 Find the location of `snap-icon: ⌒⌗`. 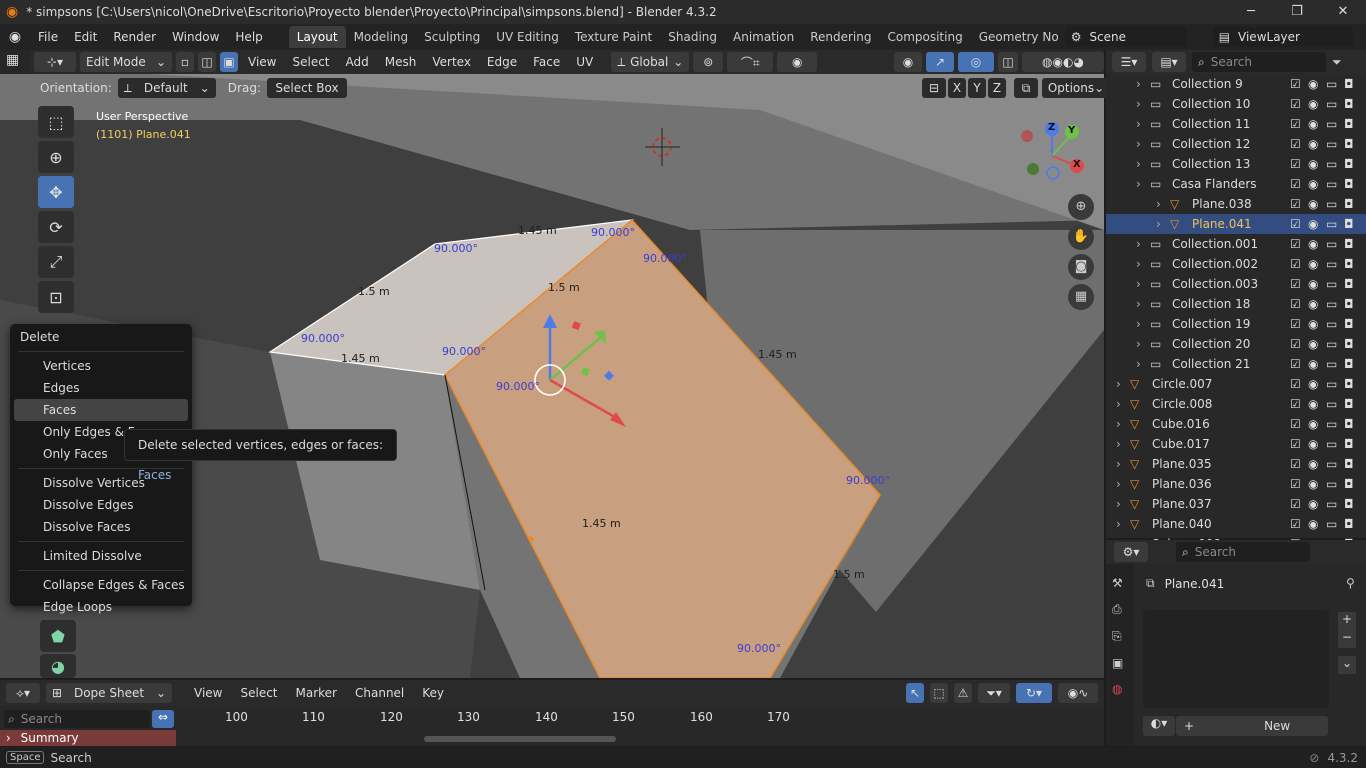

snap-icon: ⌒⌗ is located at coordinates (750, 62).